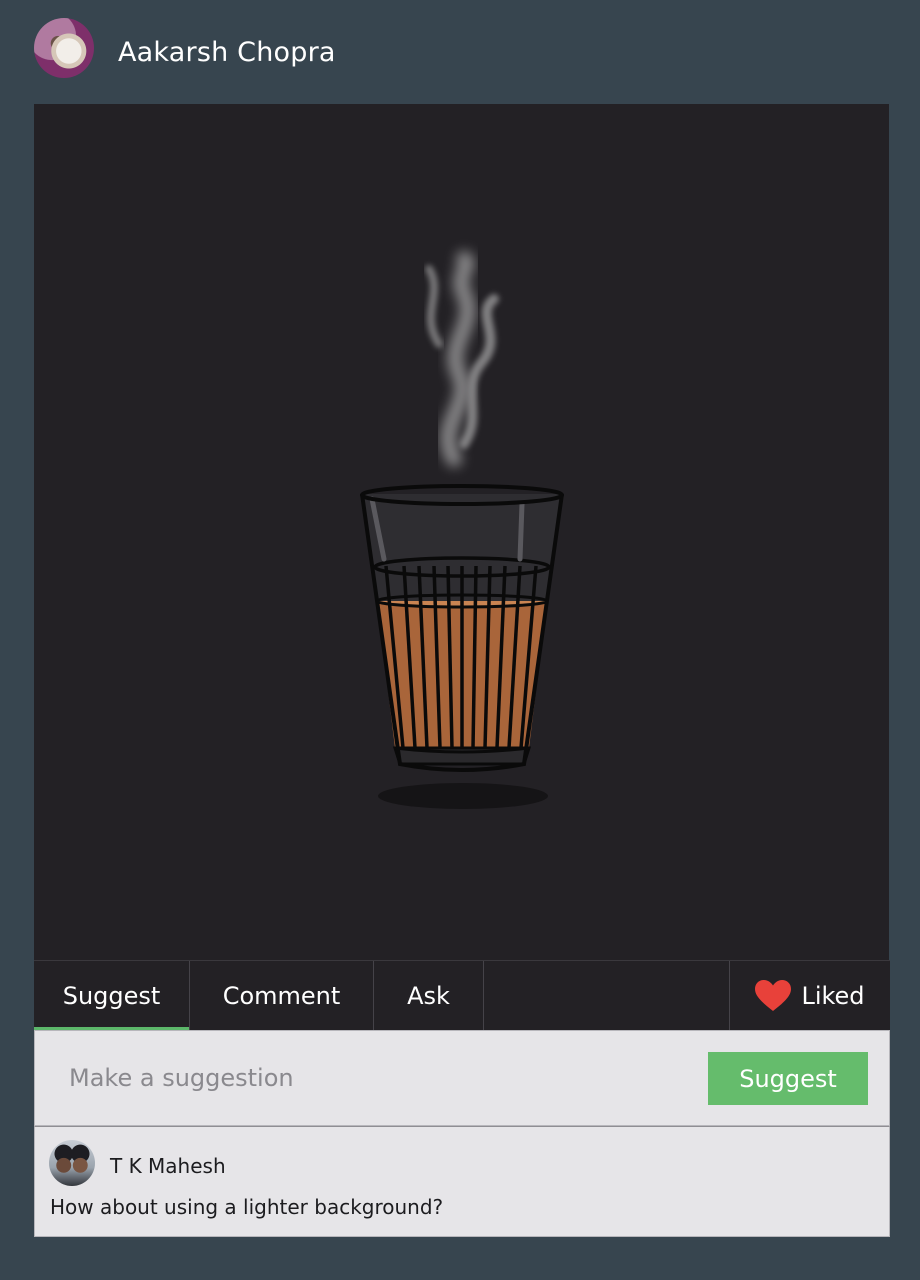  I want to click on steam, so click(462, 359).